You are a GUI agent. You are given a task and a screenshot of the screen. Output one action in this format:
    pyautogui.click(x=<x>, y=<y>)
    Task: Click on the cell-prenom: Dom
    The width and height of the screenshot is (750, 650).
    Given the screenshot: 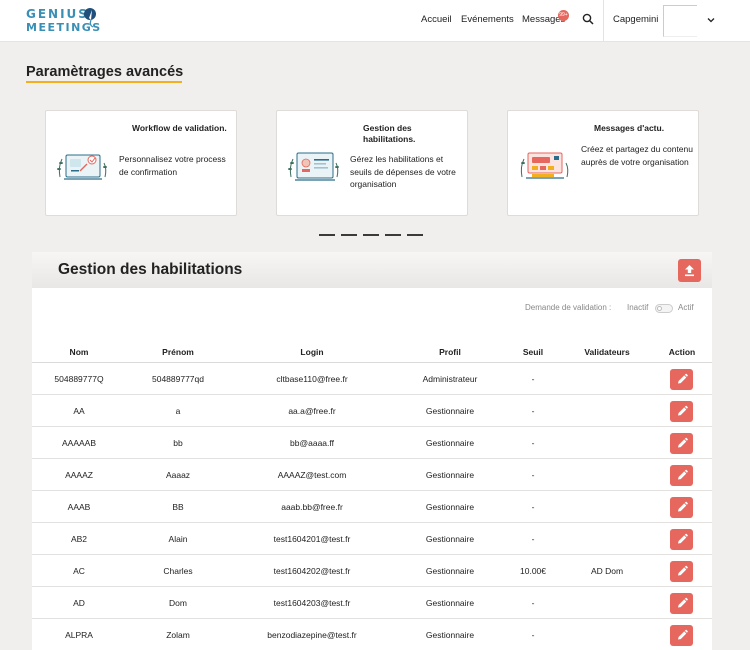 What is the action you would take?
    pyautogui.click(x=178, y=603)
    